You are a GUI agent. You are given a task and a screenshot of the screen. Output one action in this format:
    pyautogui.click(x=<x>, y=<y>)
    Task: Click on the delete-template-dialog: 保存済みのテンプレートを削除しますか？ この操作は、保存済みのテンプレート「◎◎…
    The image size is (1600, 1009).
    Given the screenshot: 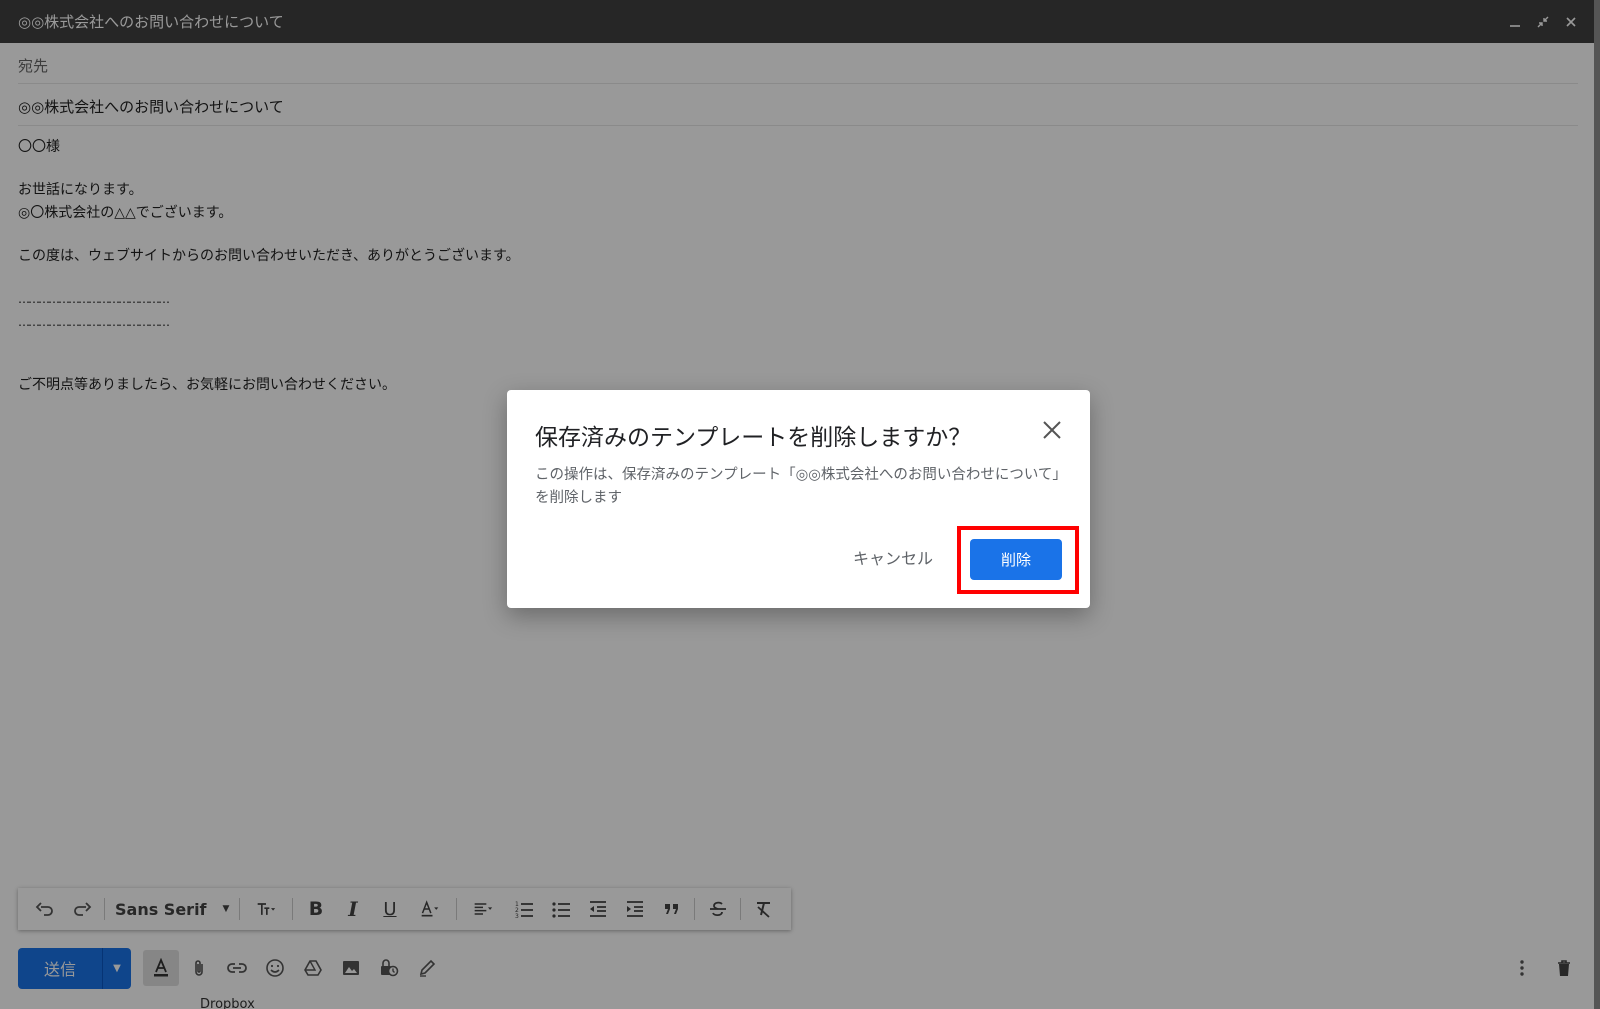 What is the action you would take?
    pyautogui.click(x=798, y=499)
    